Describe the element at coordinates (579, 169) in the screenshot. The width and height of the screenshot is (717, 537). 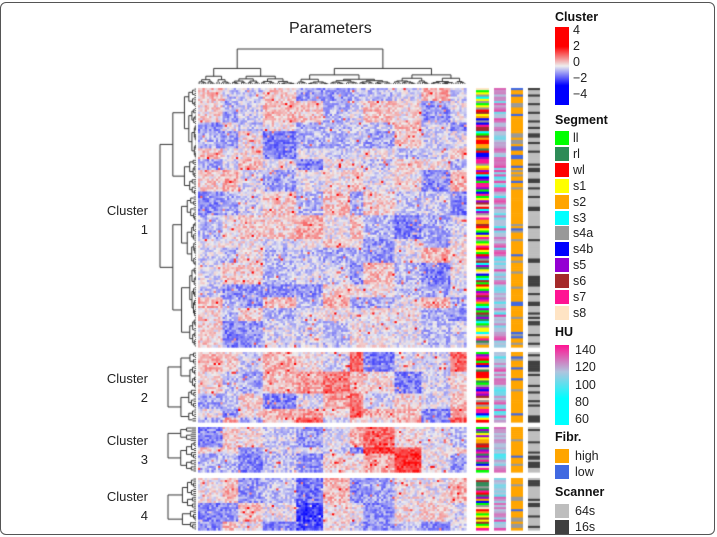
I see `legend-label-wl: wl` at that location.